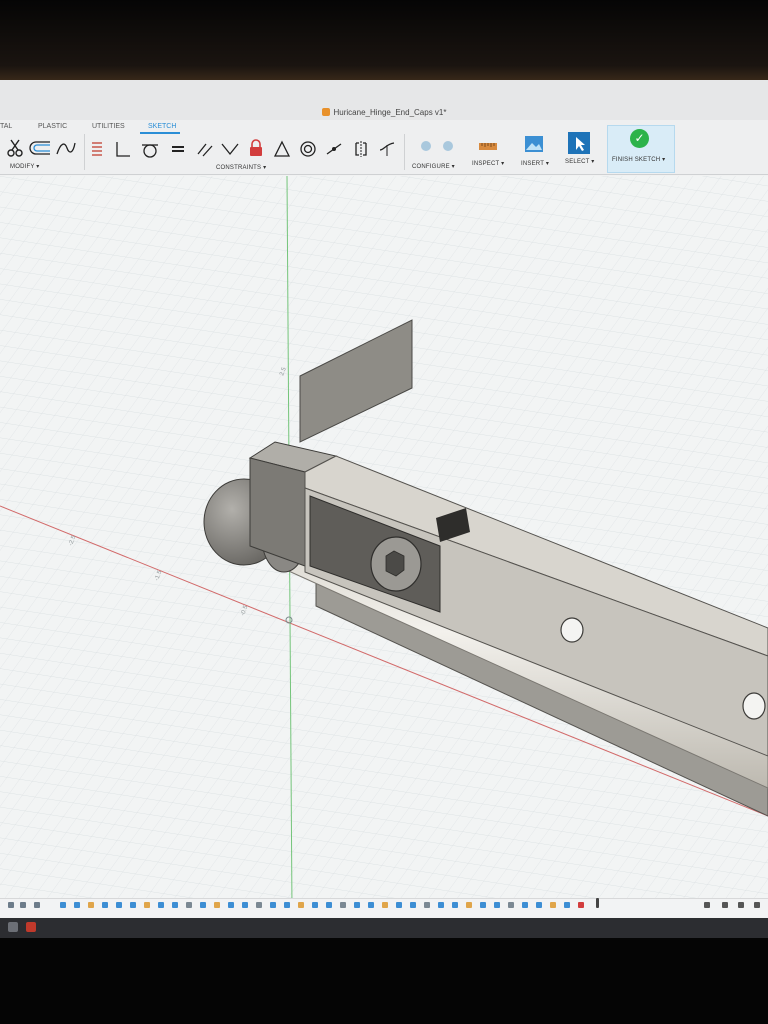  What do you see at coordinates (230, 149) in the screenshot?
I see `collinear-icon` at bounding box center [230, 149].